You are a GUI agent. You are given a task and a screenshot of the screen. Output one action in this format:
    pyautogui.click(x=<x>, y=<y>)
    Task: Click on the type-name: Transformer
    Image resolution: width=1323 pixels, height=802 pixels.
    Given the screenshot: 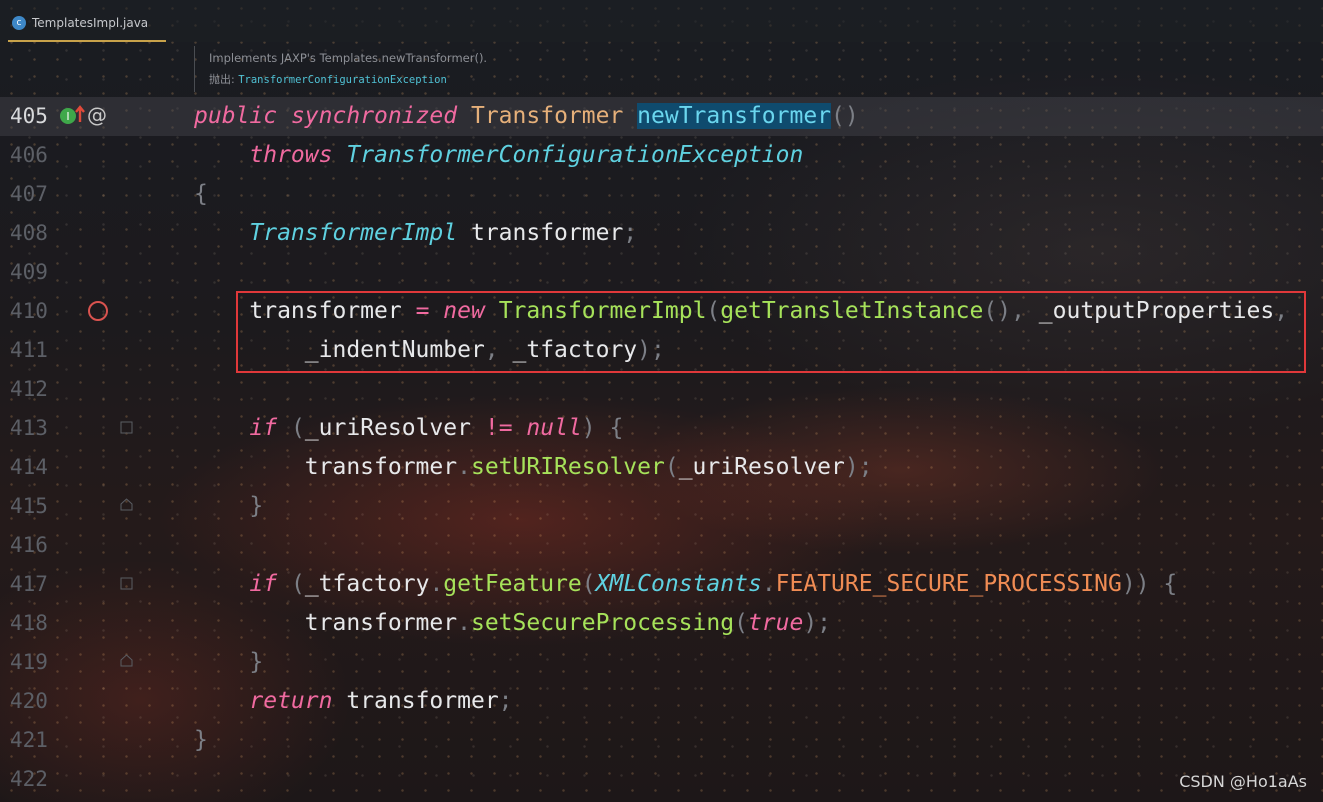 What is the action you would take?
    pyautogui.click(x=547, y=116)
    